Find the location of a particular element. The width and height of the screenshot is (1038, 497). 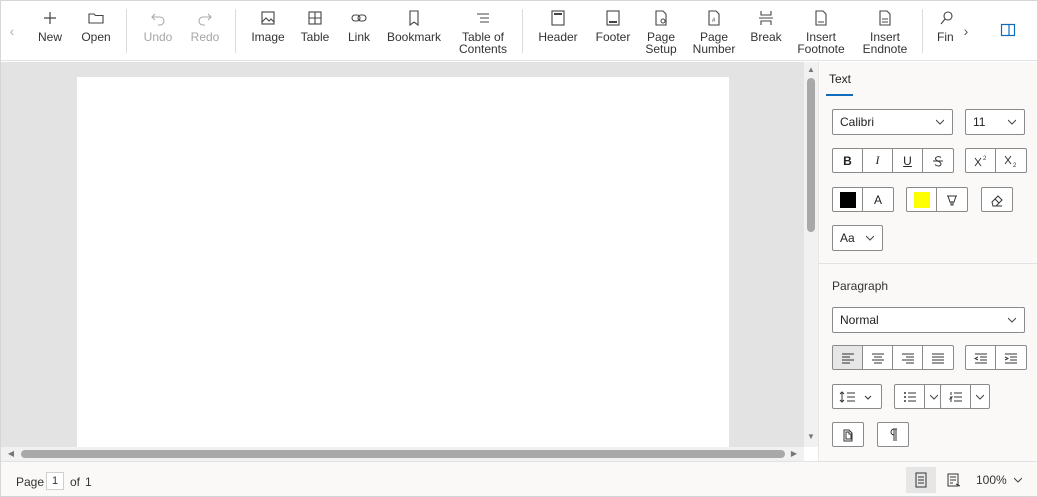

horizontal-scroll-thumb is located at coordinates (403, 454).